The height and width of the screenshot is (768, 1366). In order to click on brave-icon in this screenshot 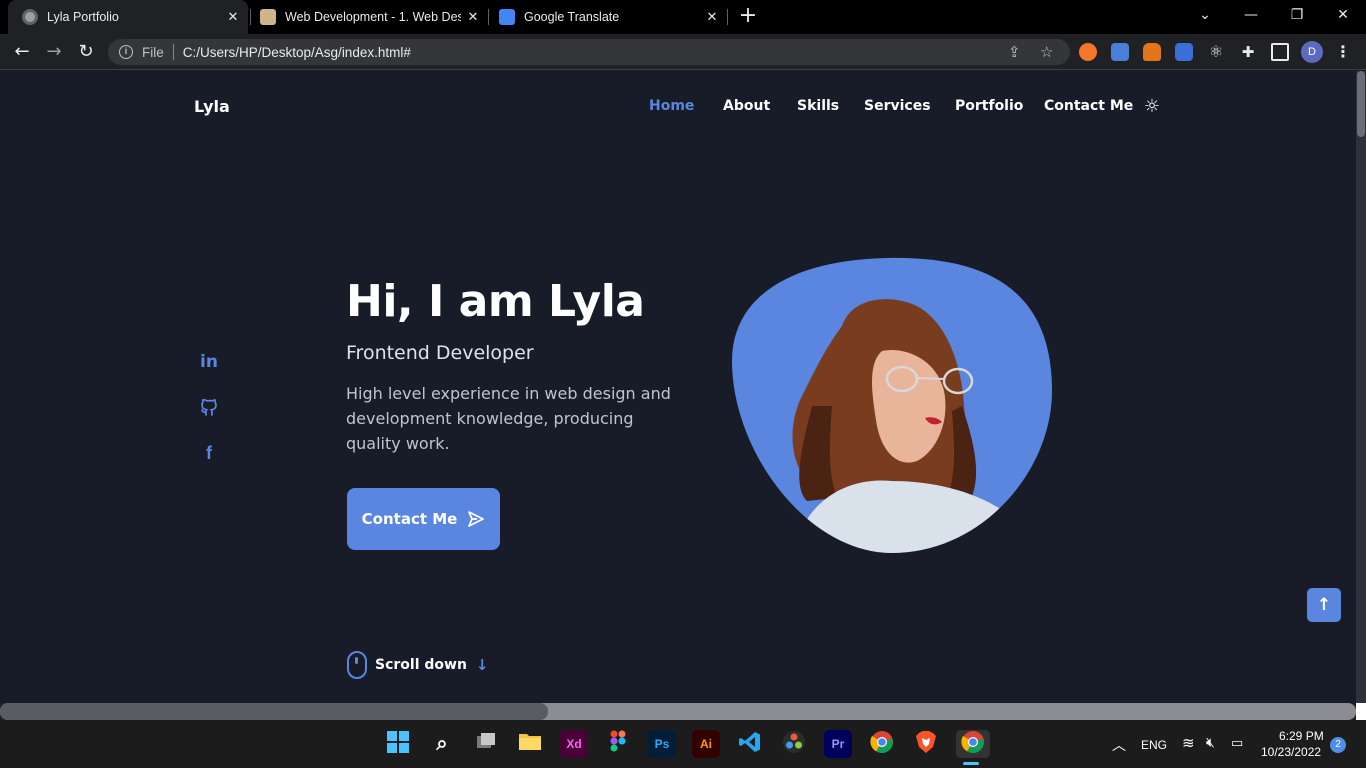, I will do `click(926, 744)`.